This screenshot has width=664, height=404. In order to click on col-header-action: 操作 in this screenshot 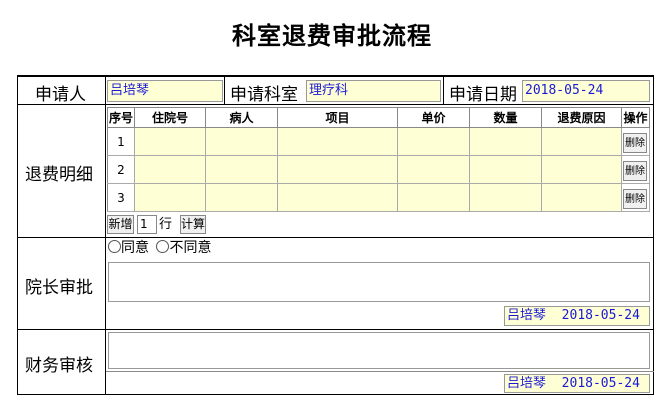, I will do `click(635, 117)`.